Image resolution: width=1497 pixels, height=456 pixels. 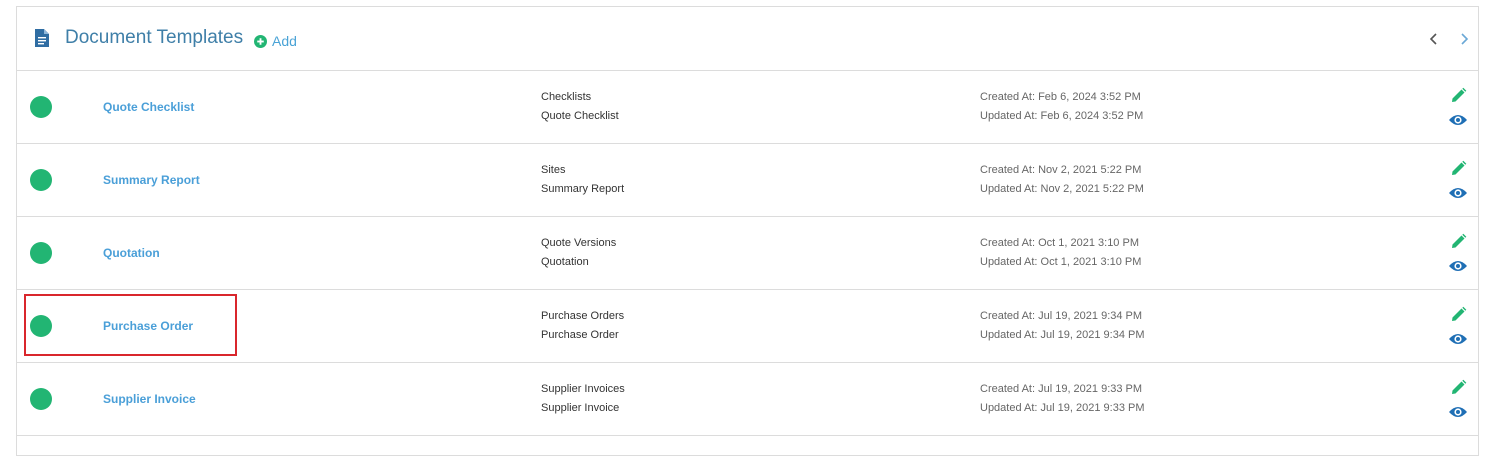 What do you see at coordinates (583, 316) in the screenshot?
I see `template-category: Purchase Orders` at bounding box center [583, 316].